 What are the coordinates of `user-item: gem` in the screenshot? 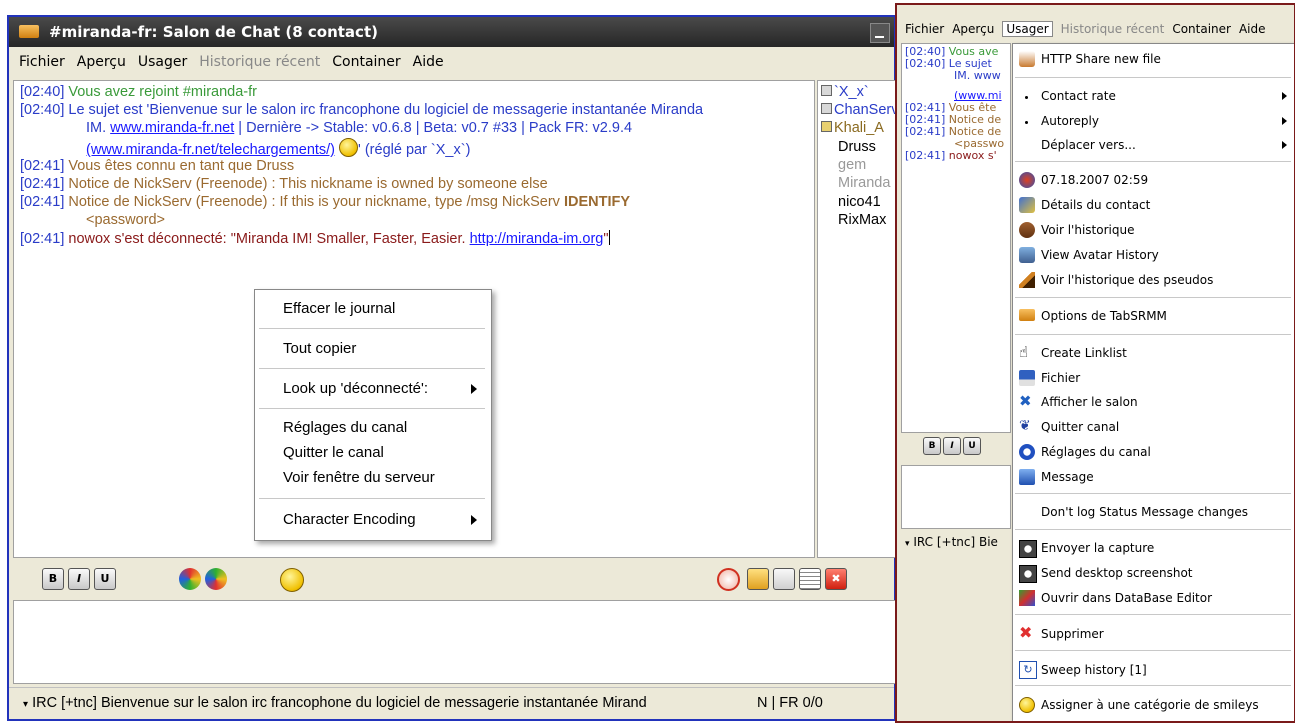 It's located at (870, 165).